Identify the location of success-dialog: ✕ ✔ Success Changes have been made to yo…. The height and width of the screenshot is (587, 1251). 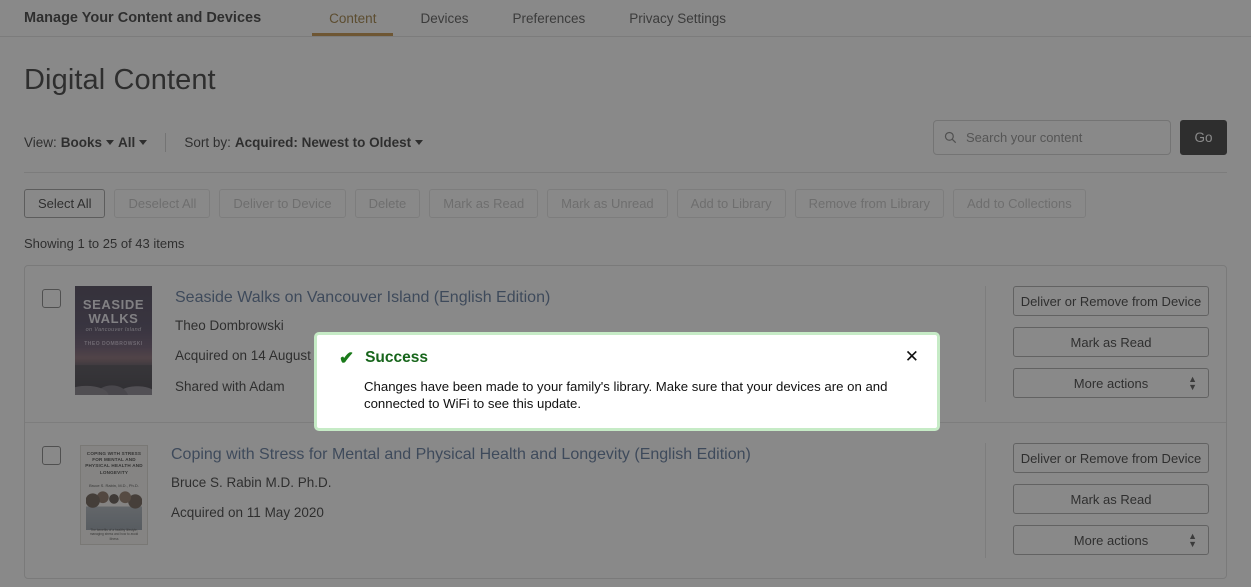
(627, 381).